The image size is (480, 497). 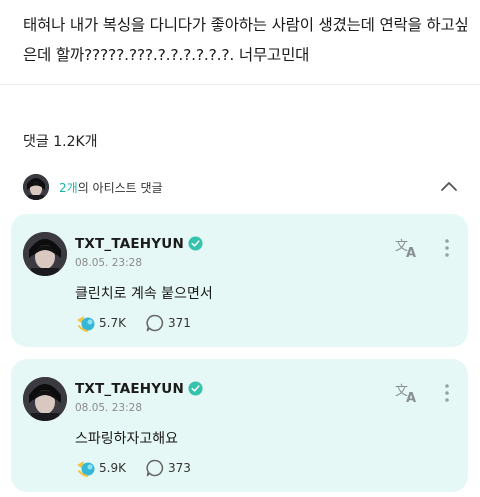 What do you see at coordinates (36, 187) in the screenshot?
I see `artist-avatar` at bounding box center [36, 187].